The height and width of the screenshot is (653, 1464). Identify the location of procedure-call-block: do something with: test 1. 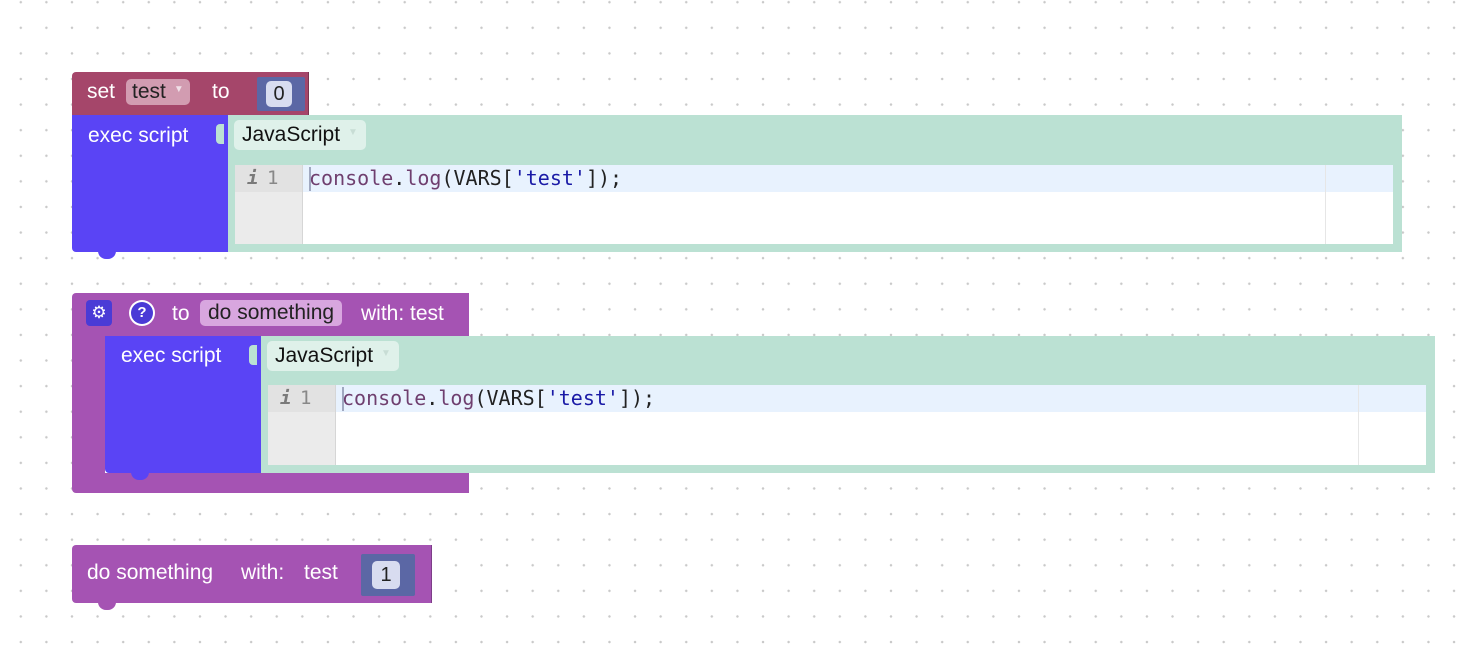
(252, 577).